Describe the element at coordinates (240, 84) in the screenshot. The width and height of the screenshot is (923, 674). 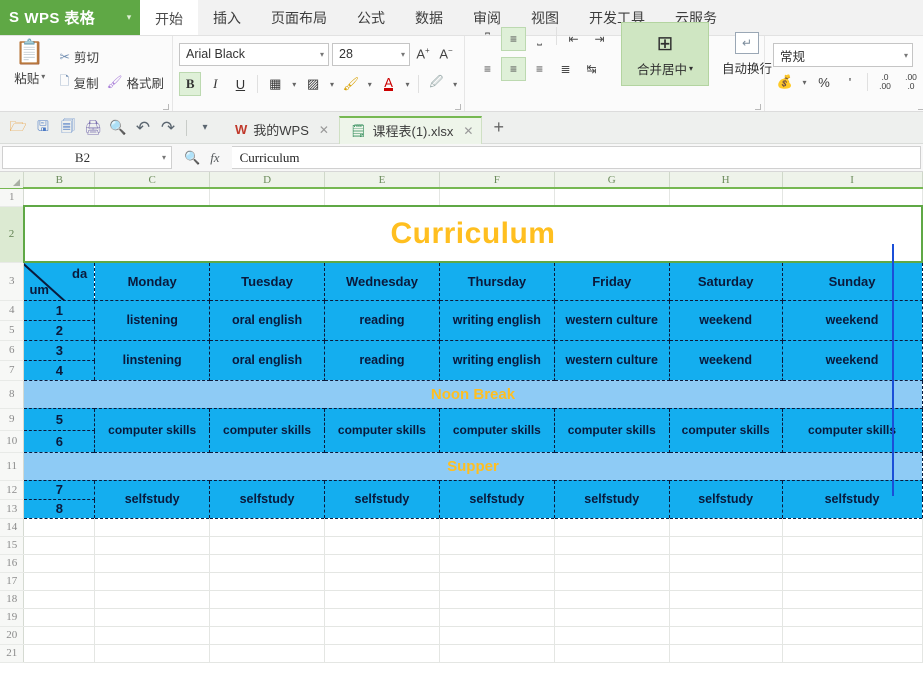
I see `underline-button: U` at that location.